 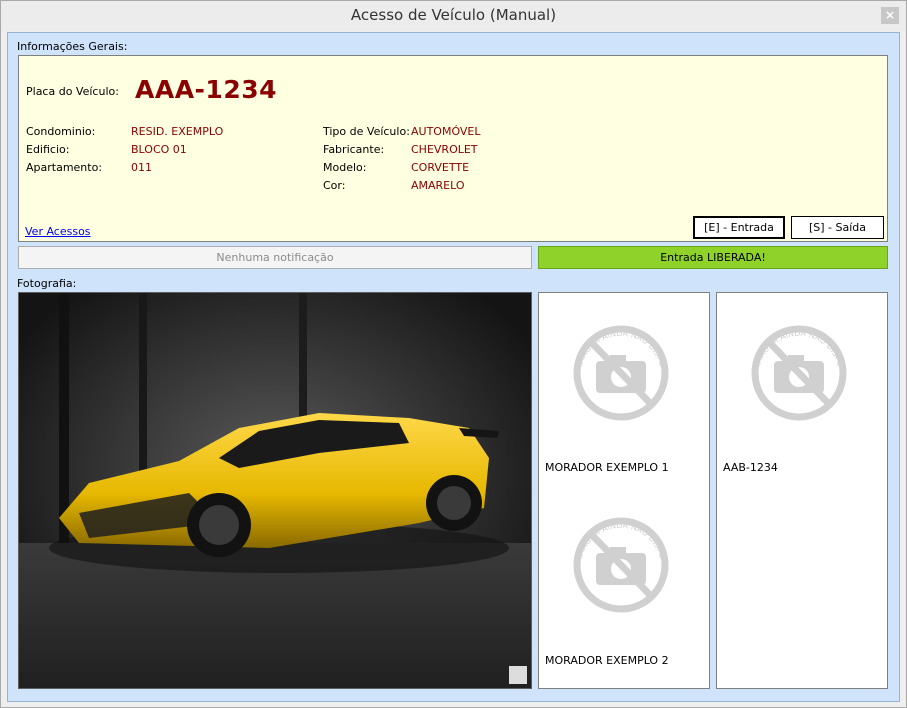 What do you see at coordinates (440, 167) in the screenshot?
I see `modelo-value: CORVETTE` at bounding box center [440, 167].